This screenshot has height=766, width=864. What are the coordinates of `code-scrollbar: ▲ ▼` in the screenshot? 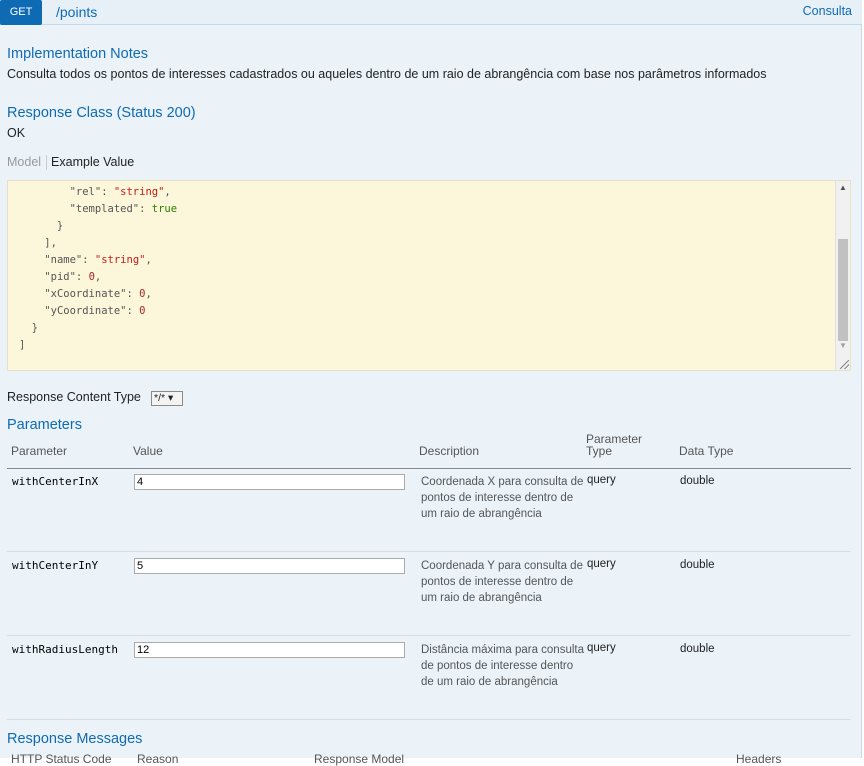 It's located at (842, 275).